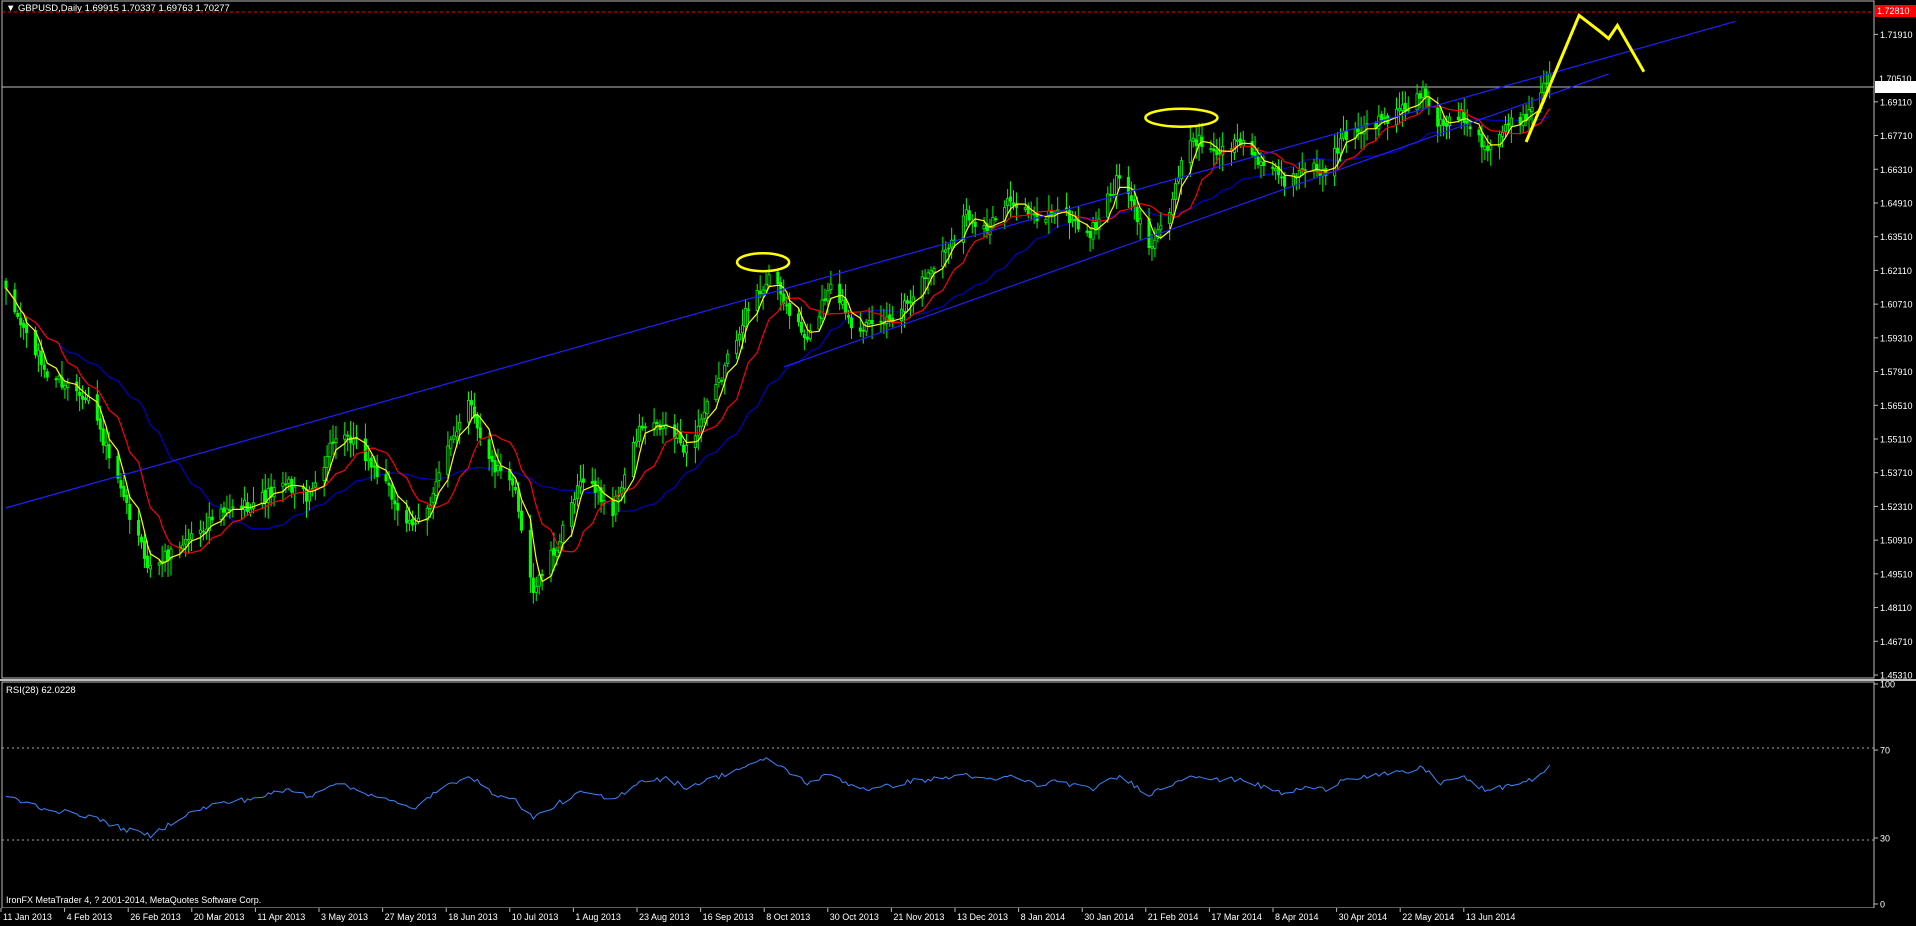 Image resolution: width=1916 pixels, height=926 pixels. Describe the element at coordinates (1895, 11) in the screenshot. I see `alert-price-label: 1.72810` at that location.